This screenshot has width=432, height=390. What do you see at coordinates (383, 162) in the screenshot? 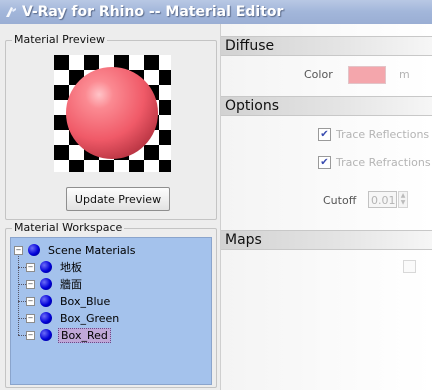
I see `trace-refractions-label: Trace Refractions` at bounding box center [383, 162].